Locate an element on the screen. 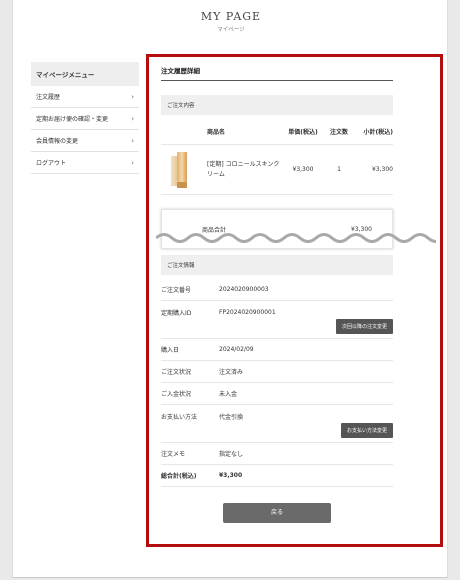 This screenshot has width=460, height=580. payment-method-value: 代金引換 is located at coordinates (231, 417).